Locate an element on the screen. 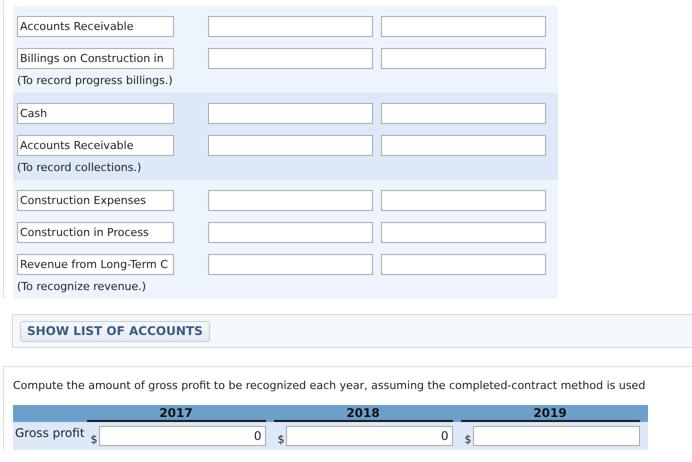 The image size is (692, 462). account-field: Billings on Construction in is located at coordinates (95, 58).